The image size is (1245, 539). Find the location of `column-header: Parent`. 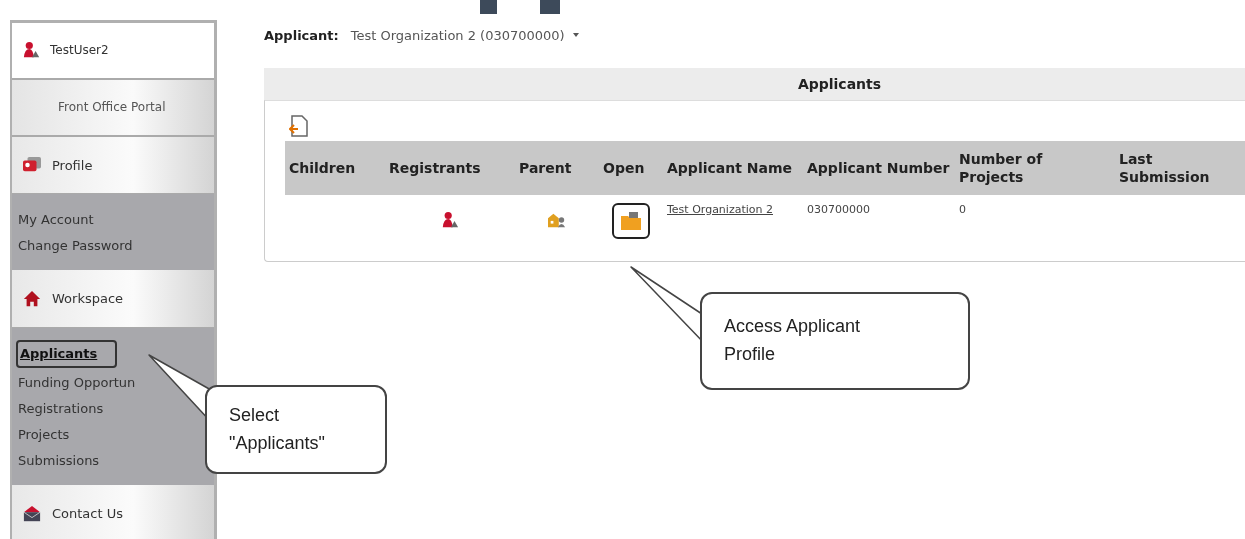

column-header: Parent is located at coordinates (545, 168).